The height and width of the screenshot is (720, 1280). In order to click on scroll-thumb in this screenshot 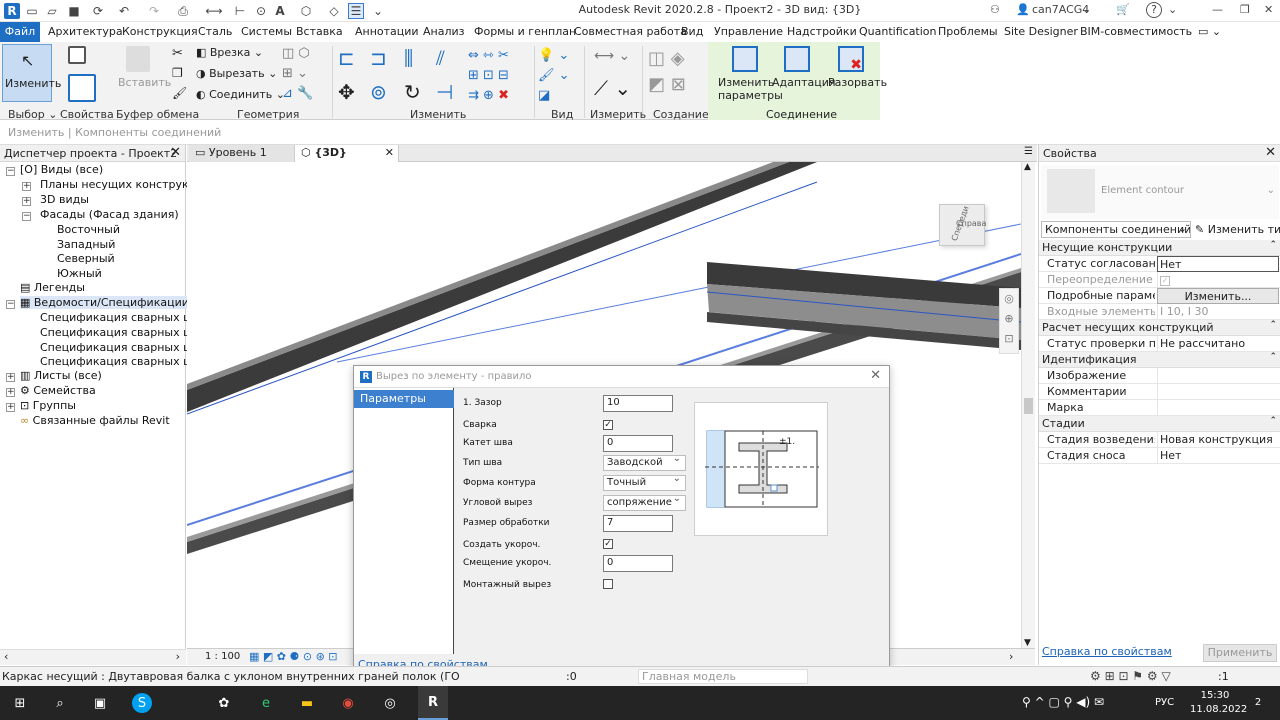, I will do `click(1028, 406)`.